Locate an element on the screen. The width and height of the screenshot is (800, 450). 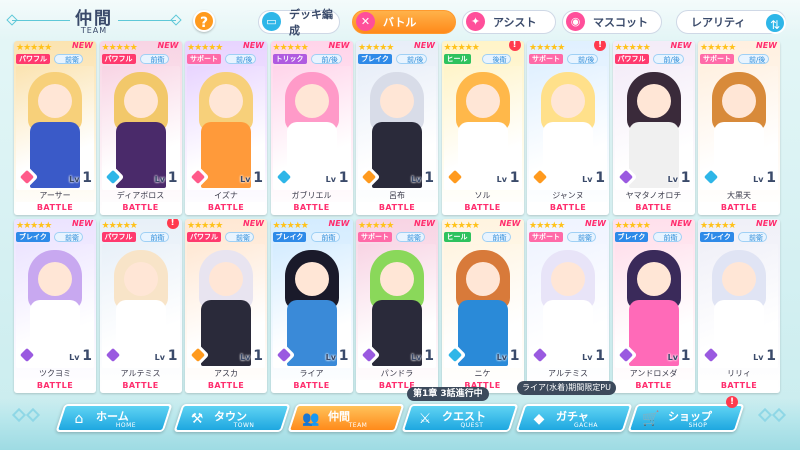
page-title-block: 仲間 TEAM is located at coordinates (94, 20).